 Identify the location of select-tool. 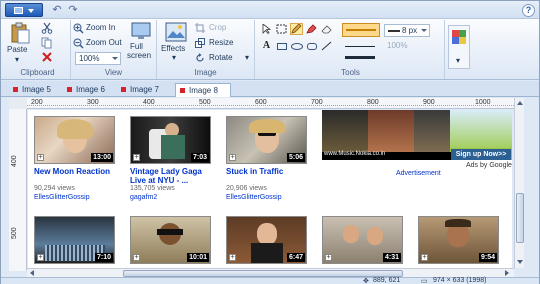
(266, 29).